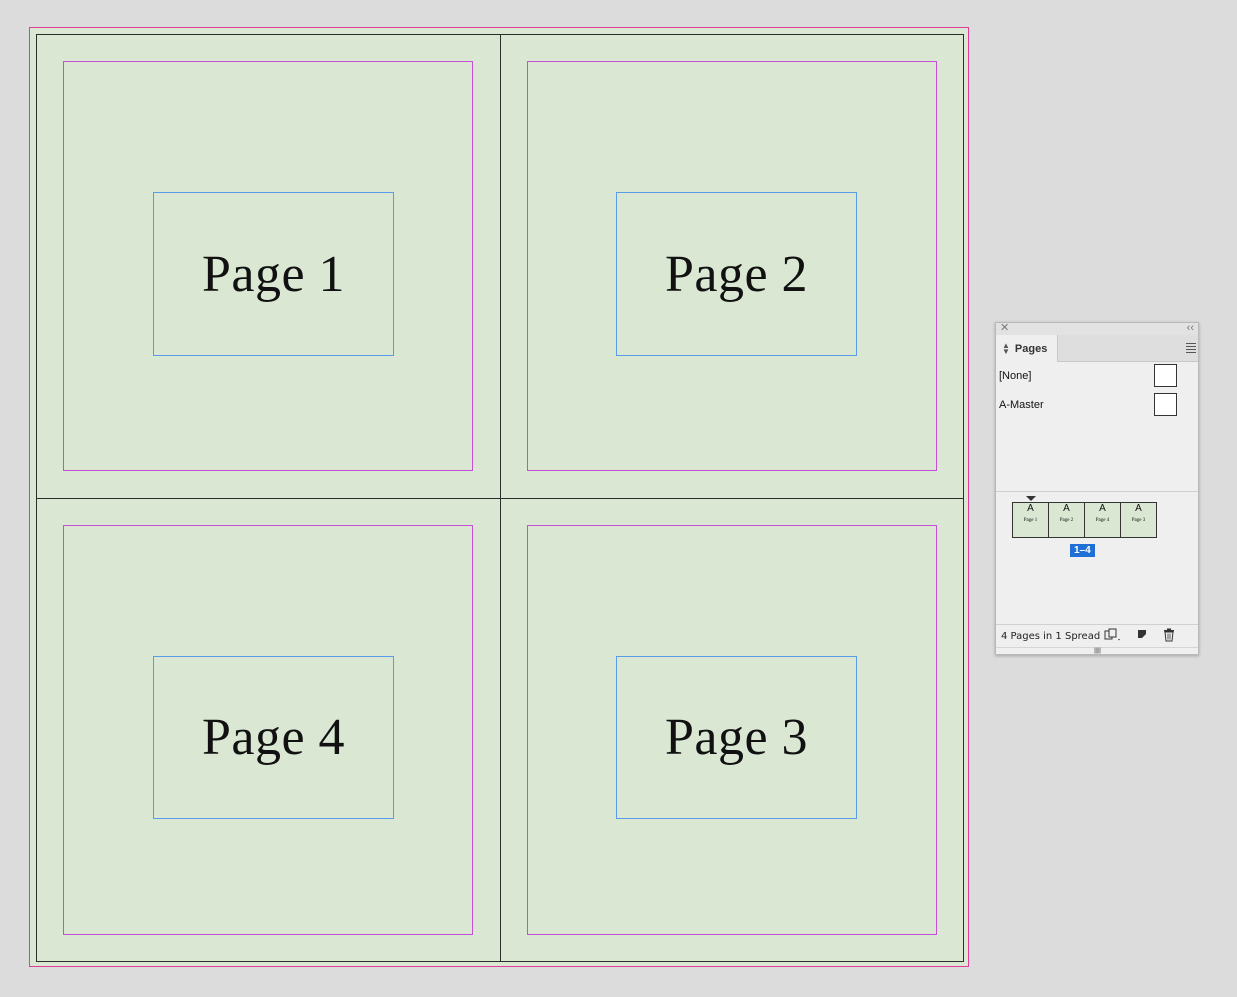  I want to click on page-1-text-frame: Page 1, so click(273, 274).